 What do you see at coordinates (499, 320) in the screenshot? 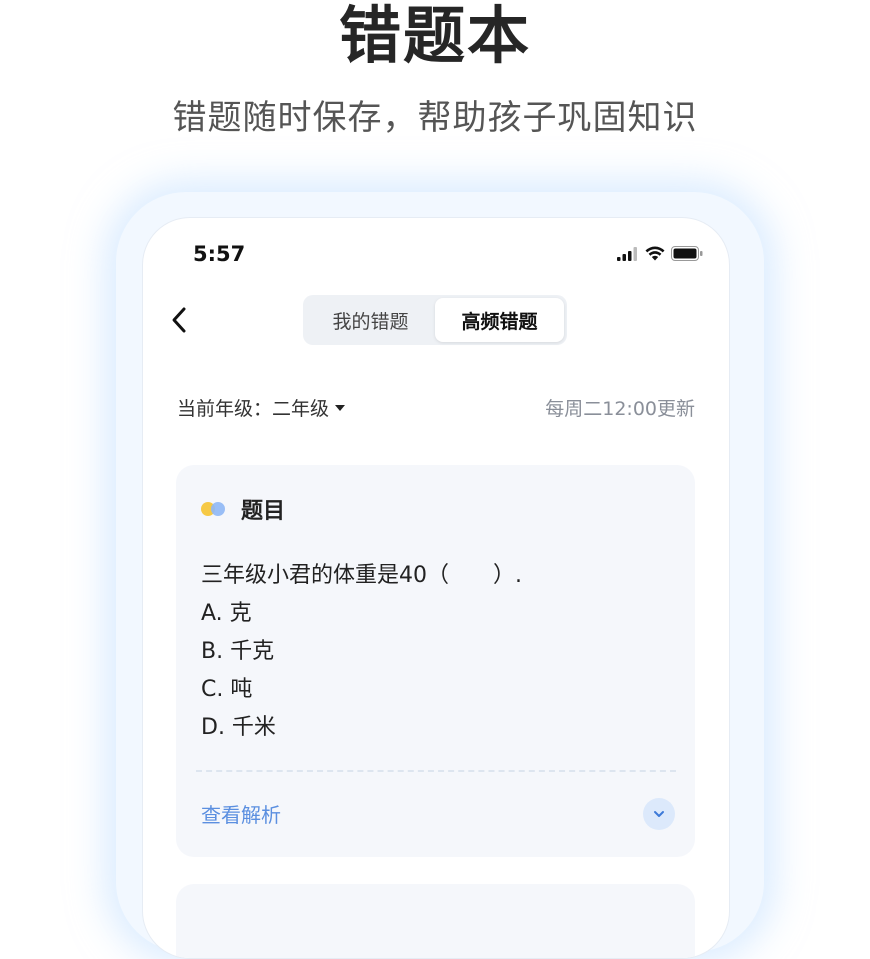
I see `tab-frequent-mistakes: 高频错题` at bounding box center [499, 320].